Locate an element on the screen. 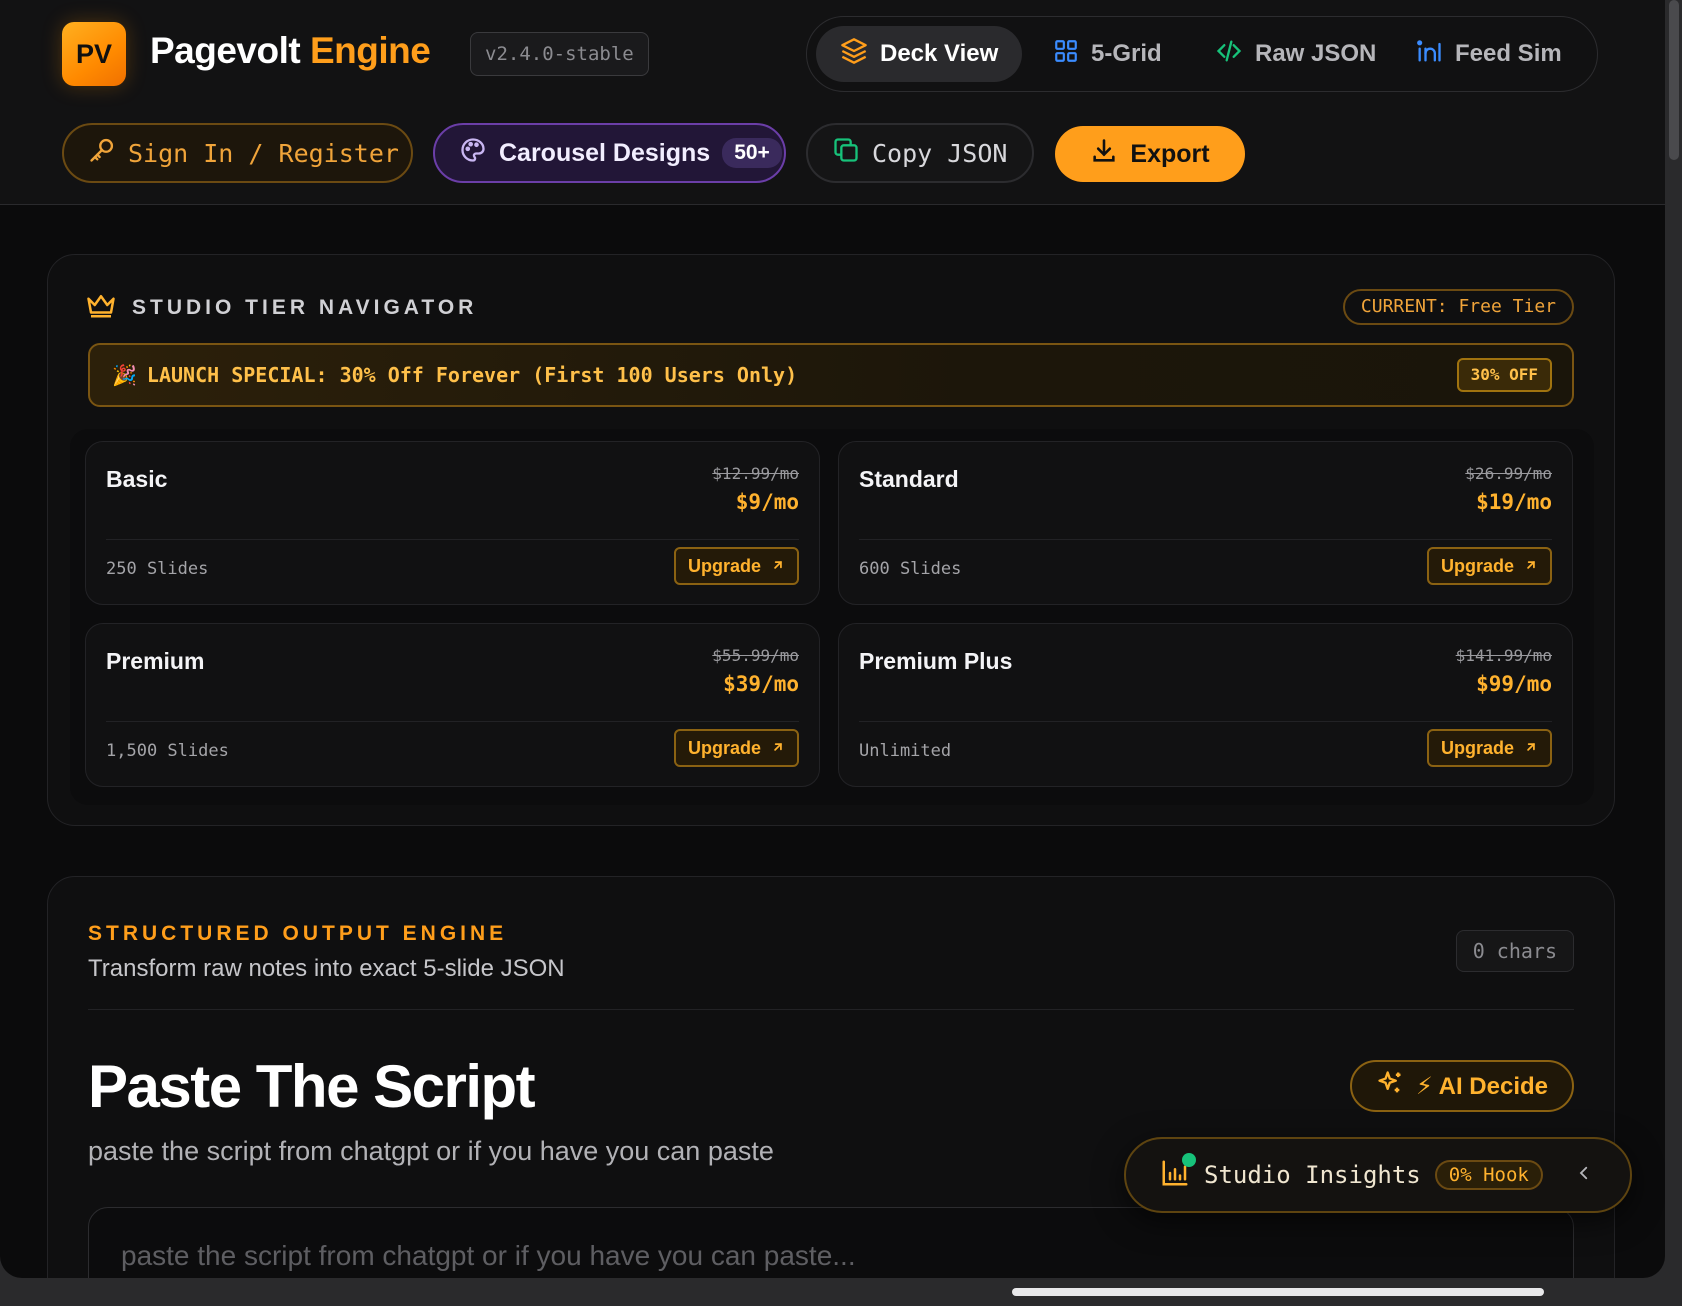 This screenshot has height=1306, width=1682. tab-label: 5-Grid is located at coordinates (1126, 53).